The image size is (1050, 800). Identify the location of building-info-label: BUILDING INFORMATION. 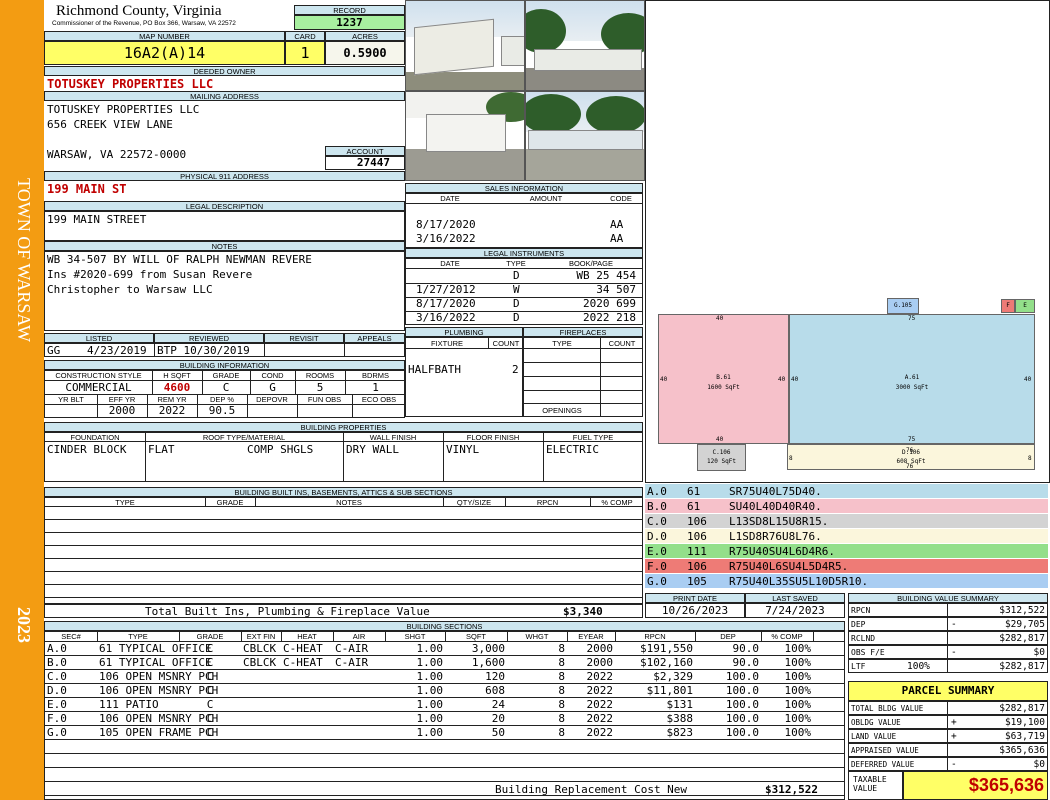
(224, 365).